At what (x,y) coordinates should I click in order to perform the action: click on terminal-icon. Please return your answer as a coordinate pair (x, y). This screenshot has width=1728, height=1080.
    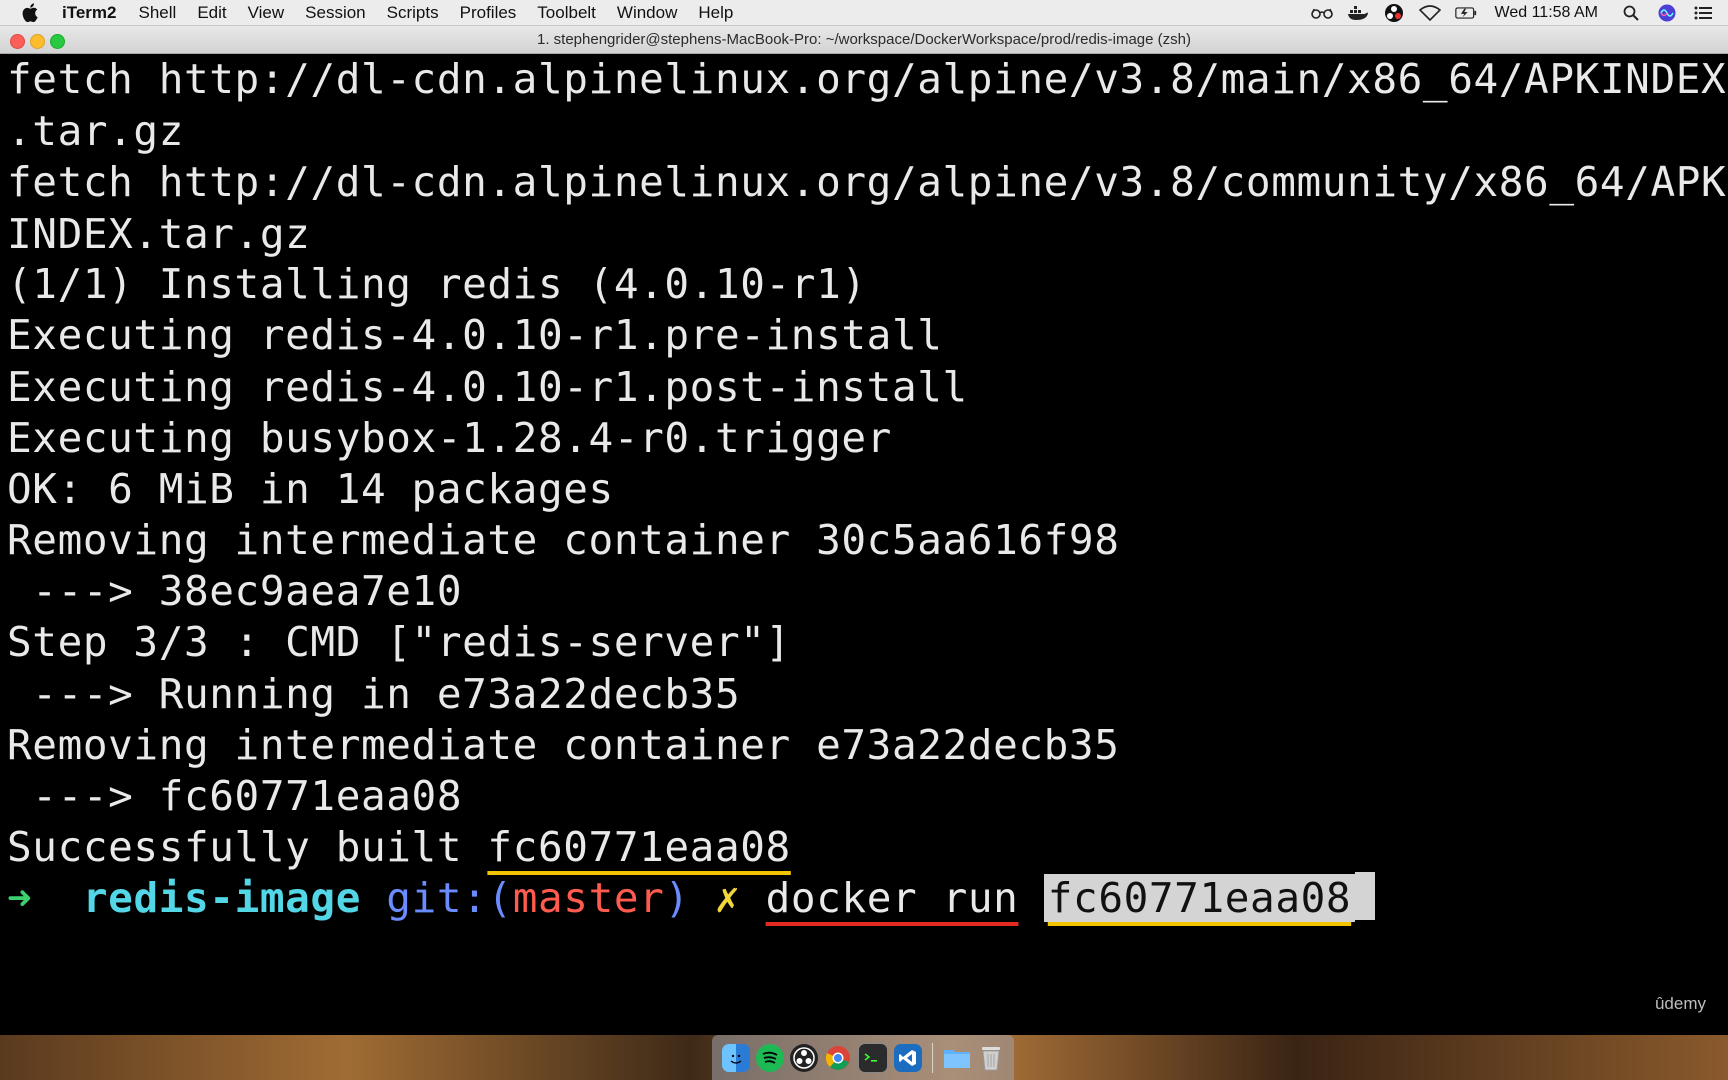
    Looking at the image, I should click on (872, 1057).